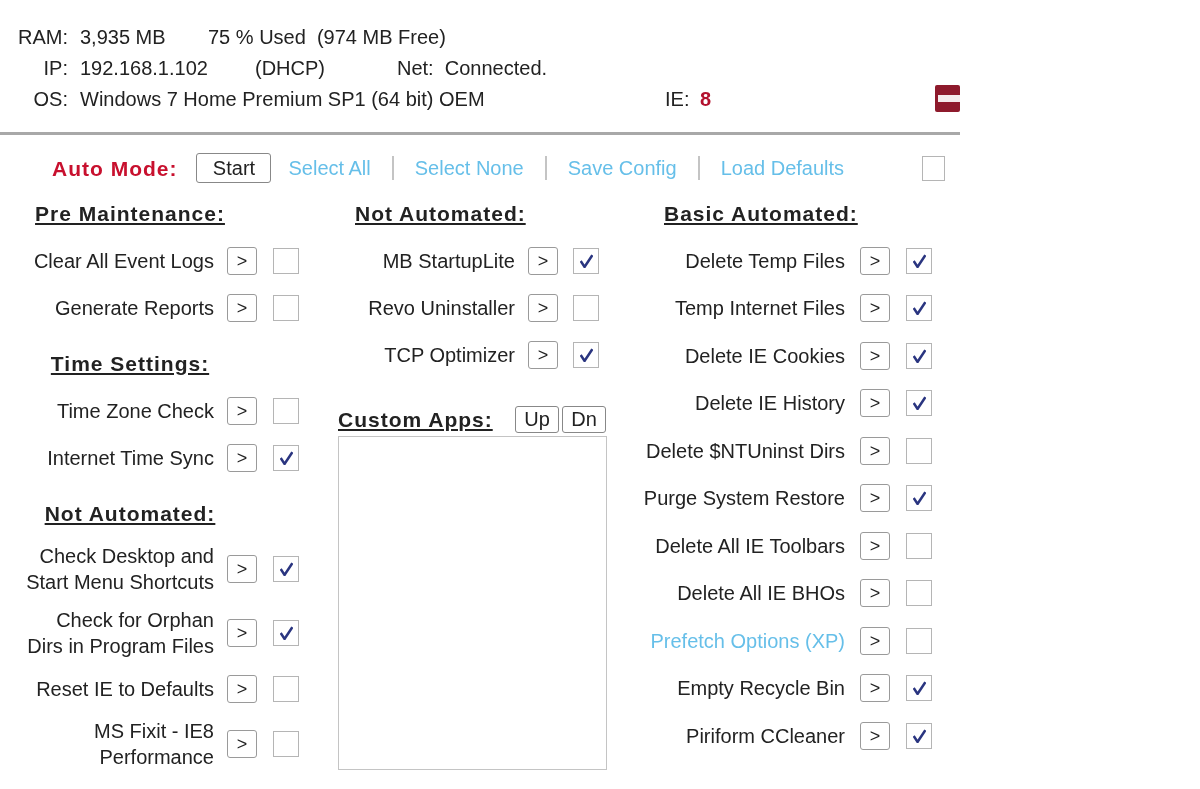 This screenshot has width=1200, height=789. Describe the element at coordinates (537, 419) in the screenshot. I see `move-button: Up` at that location.